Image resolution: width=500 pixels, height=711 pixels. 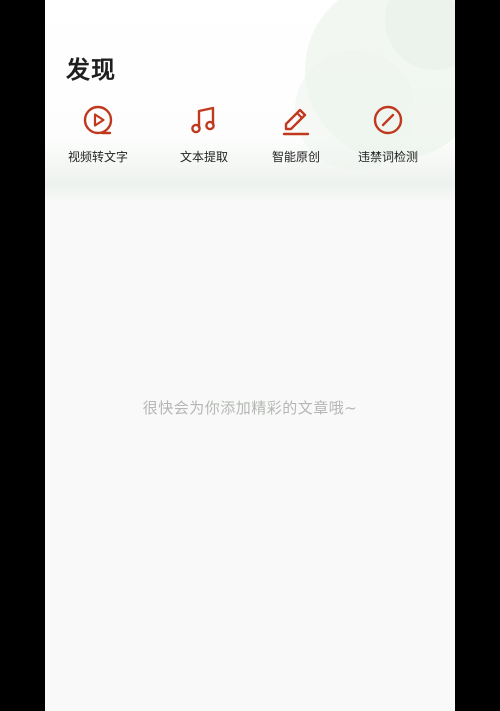 What do you see at coordinates (388, 120) in the screenshot?
I see `prohibited-icon` at bounding box center [388, 120].